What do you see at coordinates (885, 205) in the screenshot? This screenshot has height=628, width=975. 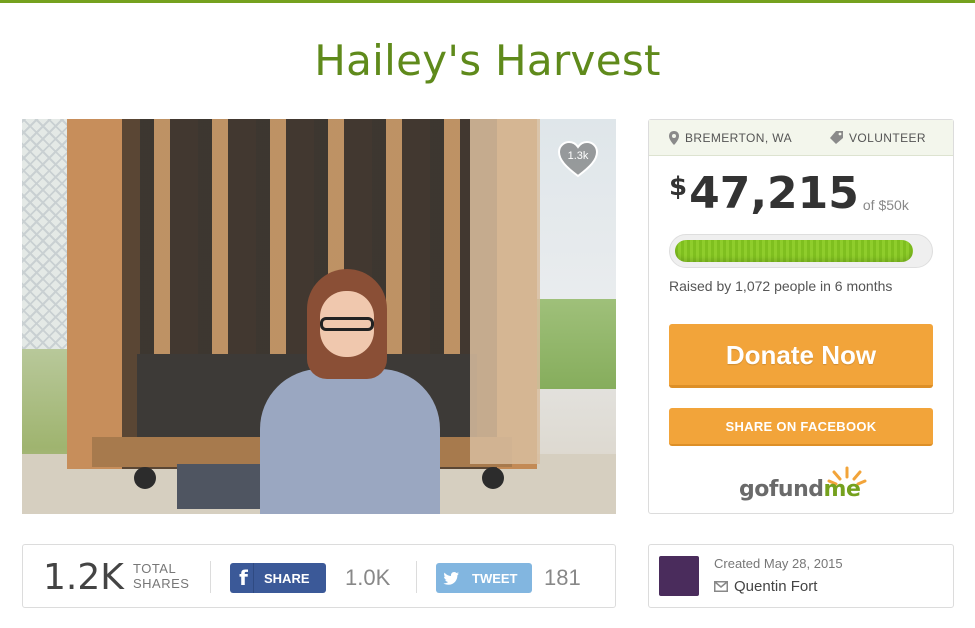 I see `goal-amount: of $50k` at bounding box center [885, 205].